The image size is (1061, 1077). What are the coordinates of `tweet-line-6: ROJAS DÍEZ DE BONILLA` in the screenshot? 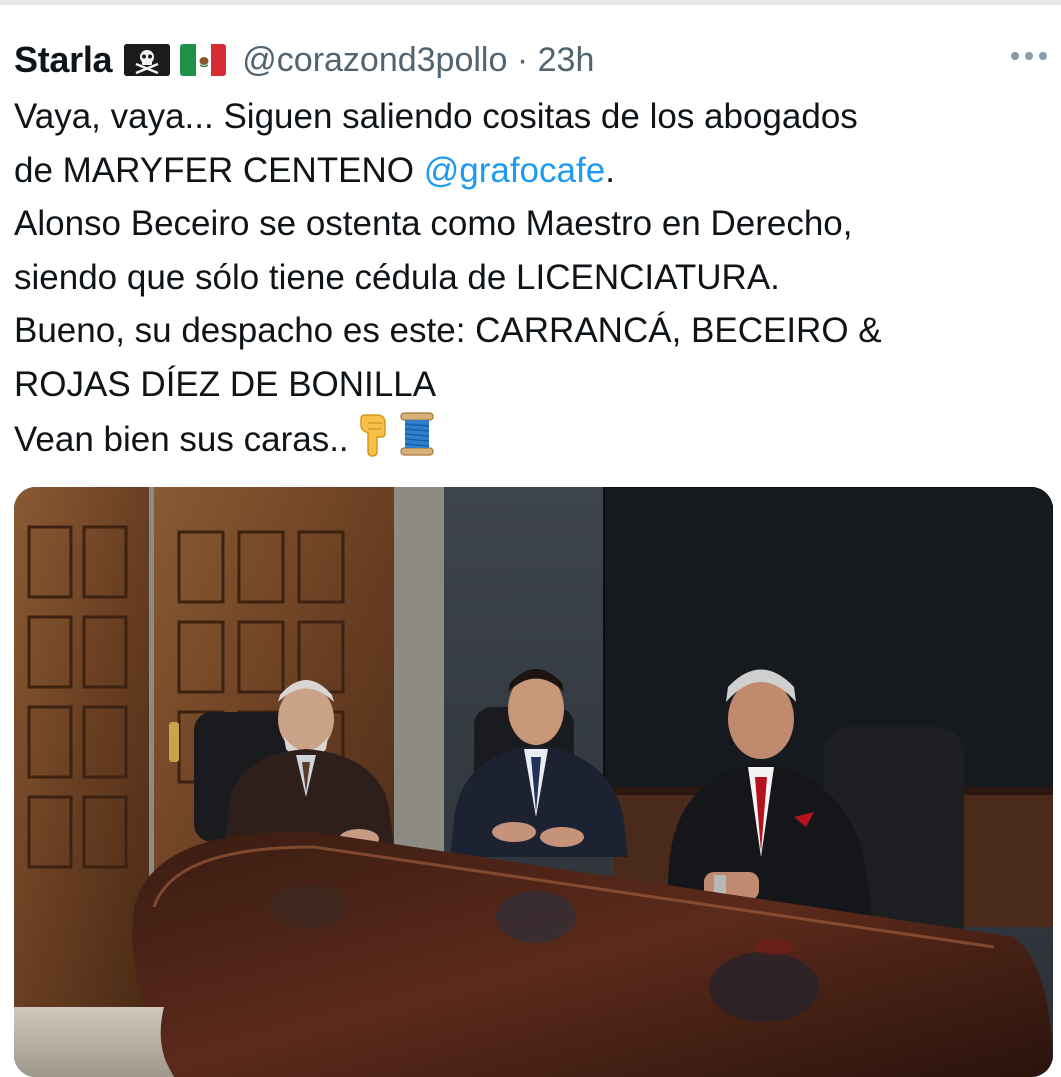 It's located at (225, 384).